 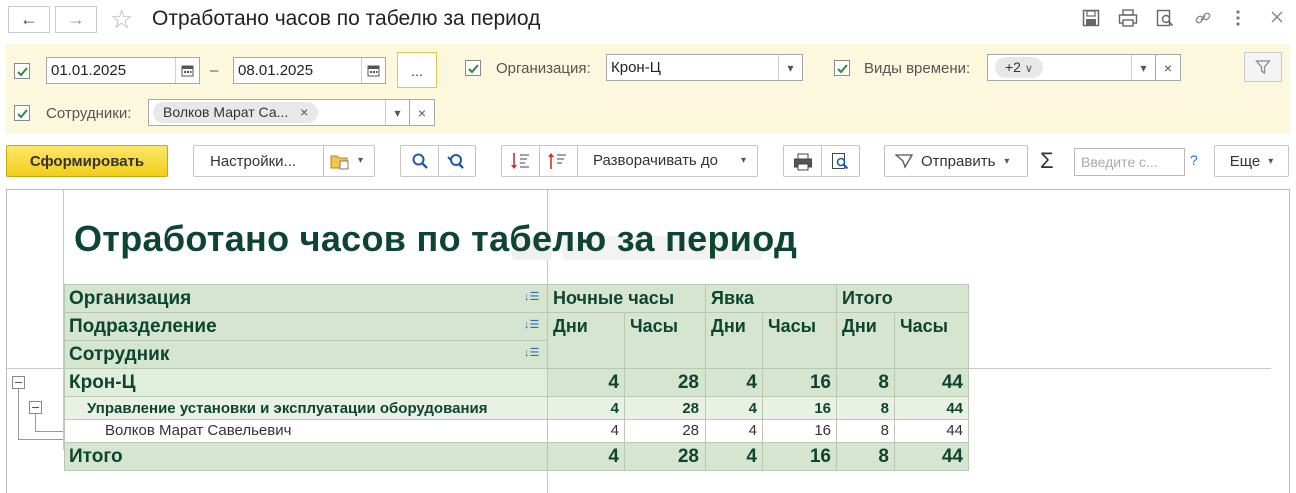 I want to click on row-department-value: 28, so click(x=664, y=408).